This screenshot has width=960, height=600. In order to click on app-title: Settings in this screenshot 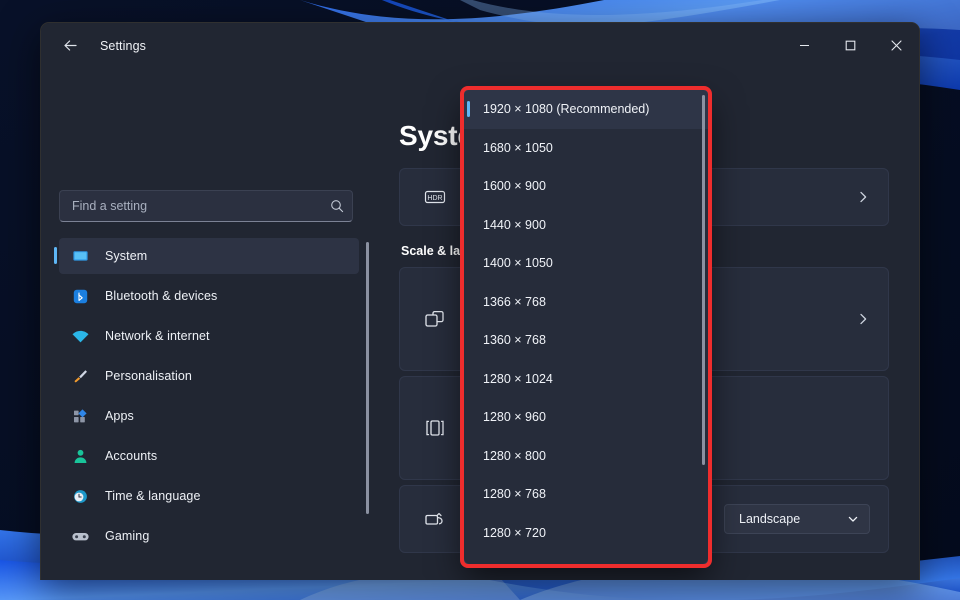, I will do `click(123, 45)`.